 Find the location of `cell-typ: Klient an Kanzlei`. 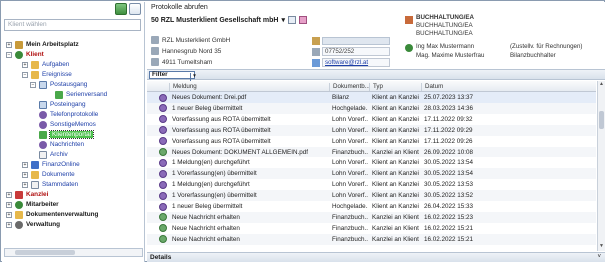

cell-typ: Klient an Kanzlei is located at coordinates (395, 119).